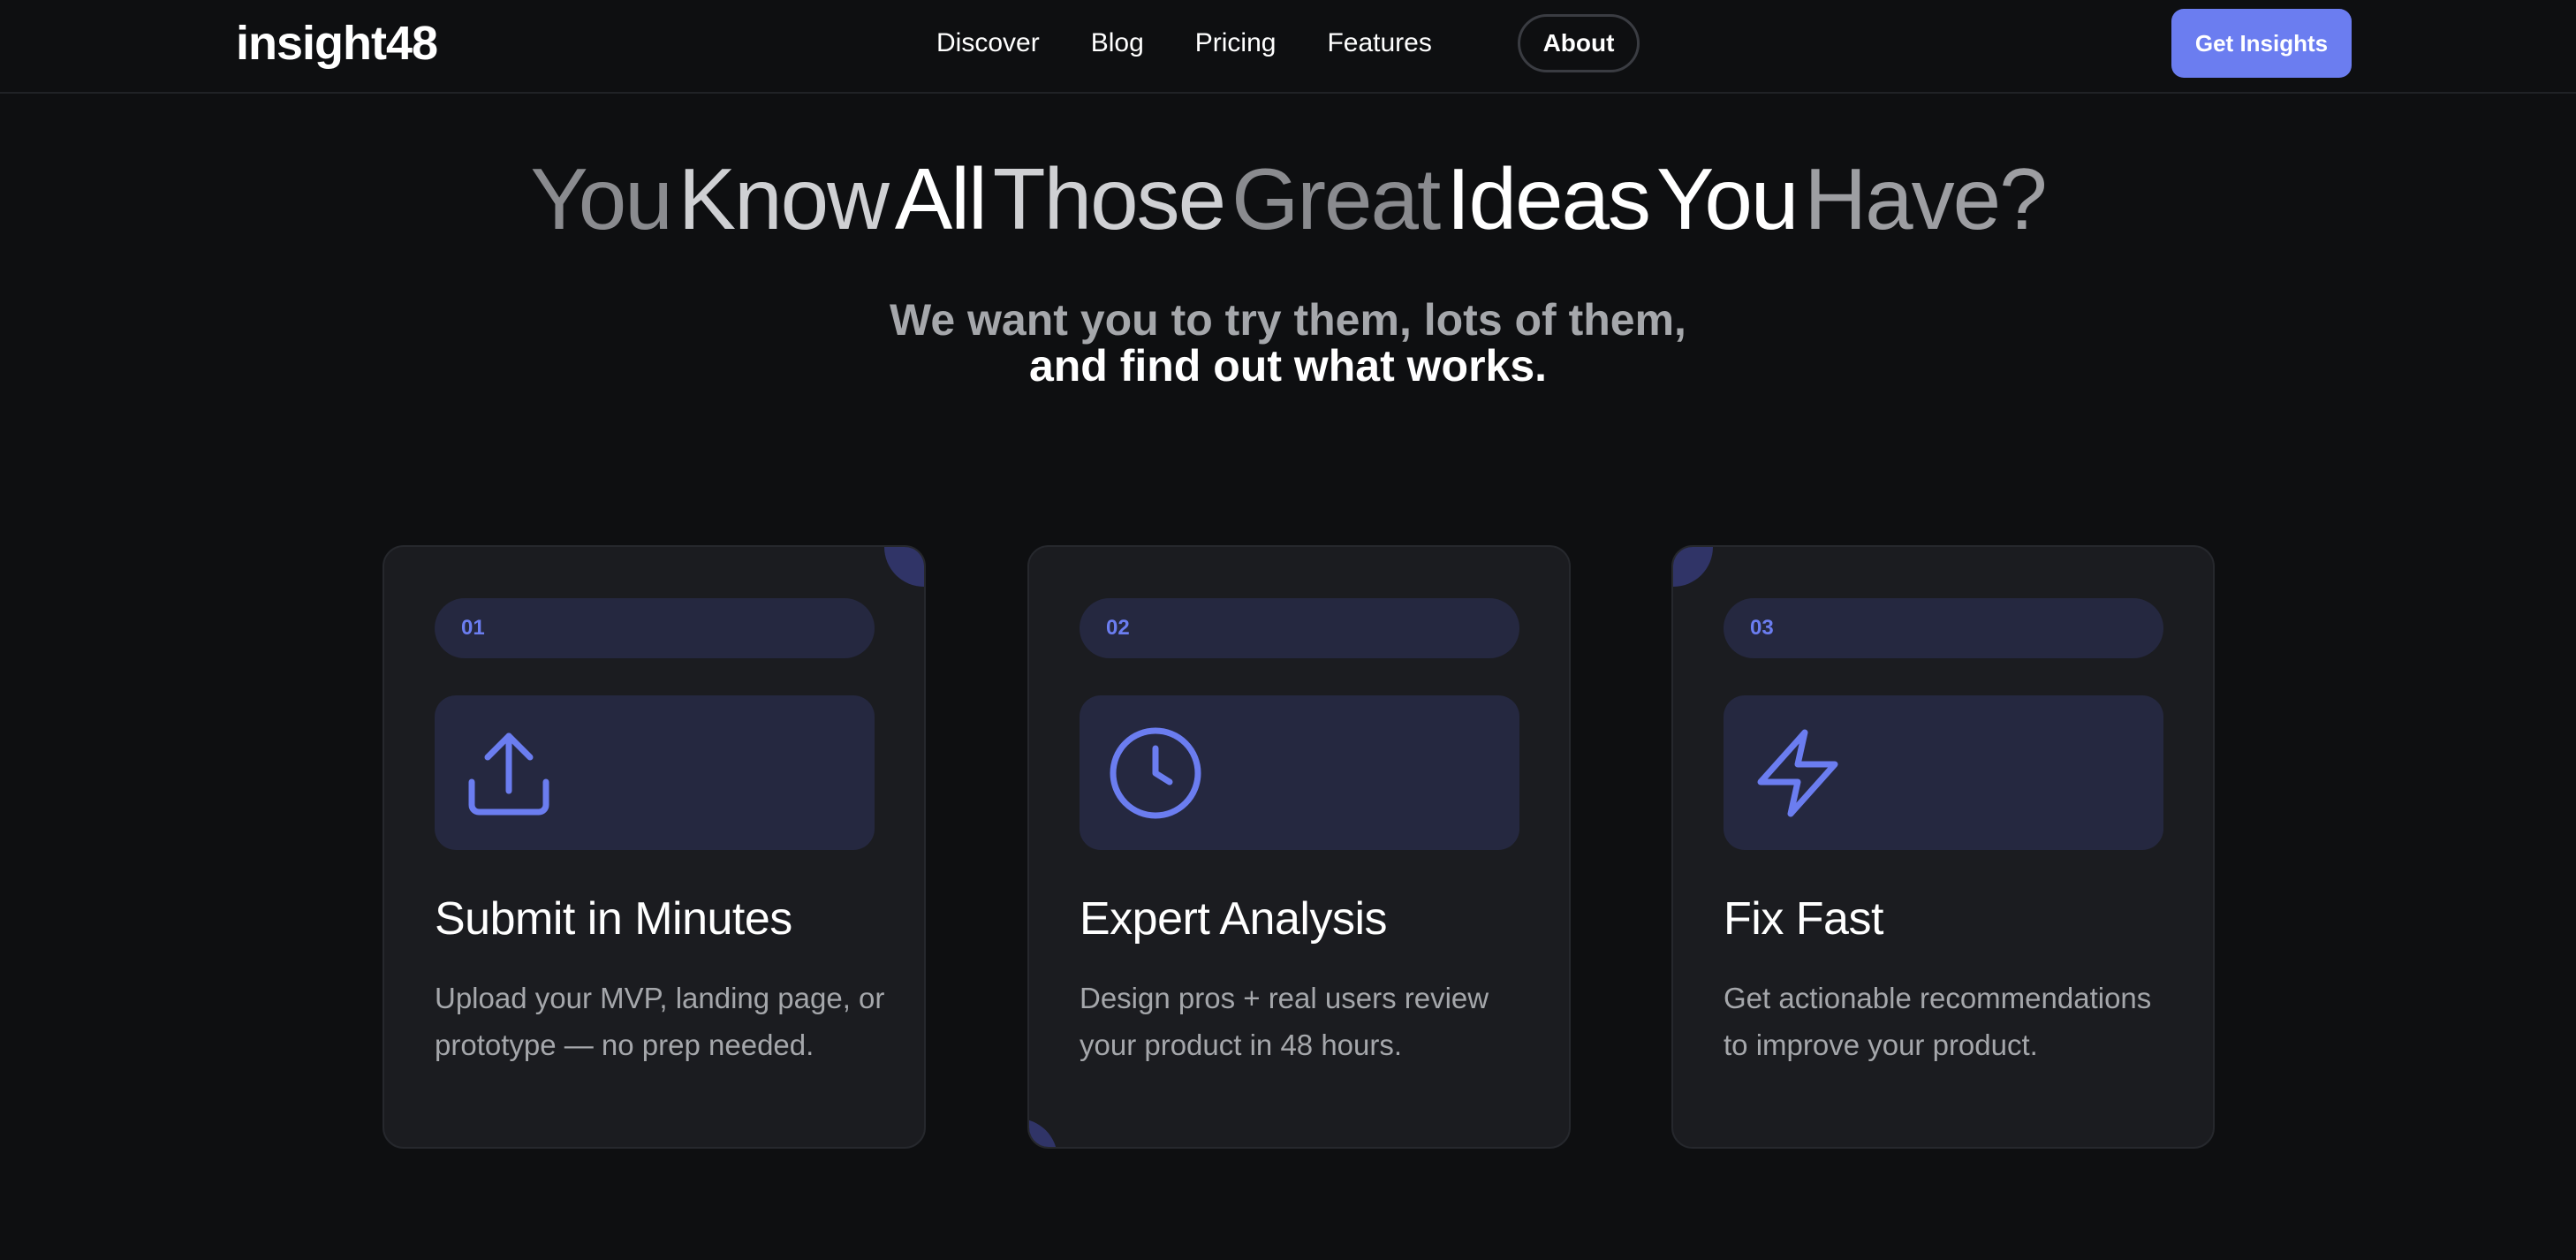 The image size is (2576, 1260). What do you see at coordinates (613, 919) in the screenshot?
I see `card-title: Submit in Minutes` at bounding box center [613, 919].